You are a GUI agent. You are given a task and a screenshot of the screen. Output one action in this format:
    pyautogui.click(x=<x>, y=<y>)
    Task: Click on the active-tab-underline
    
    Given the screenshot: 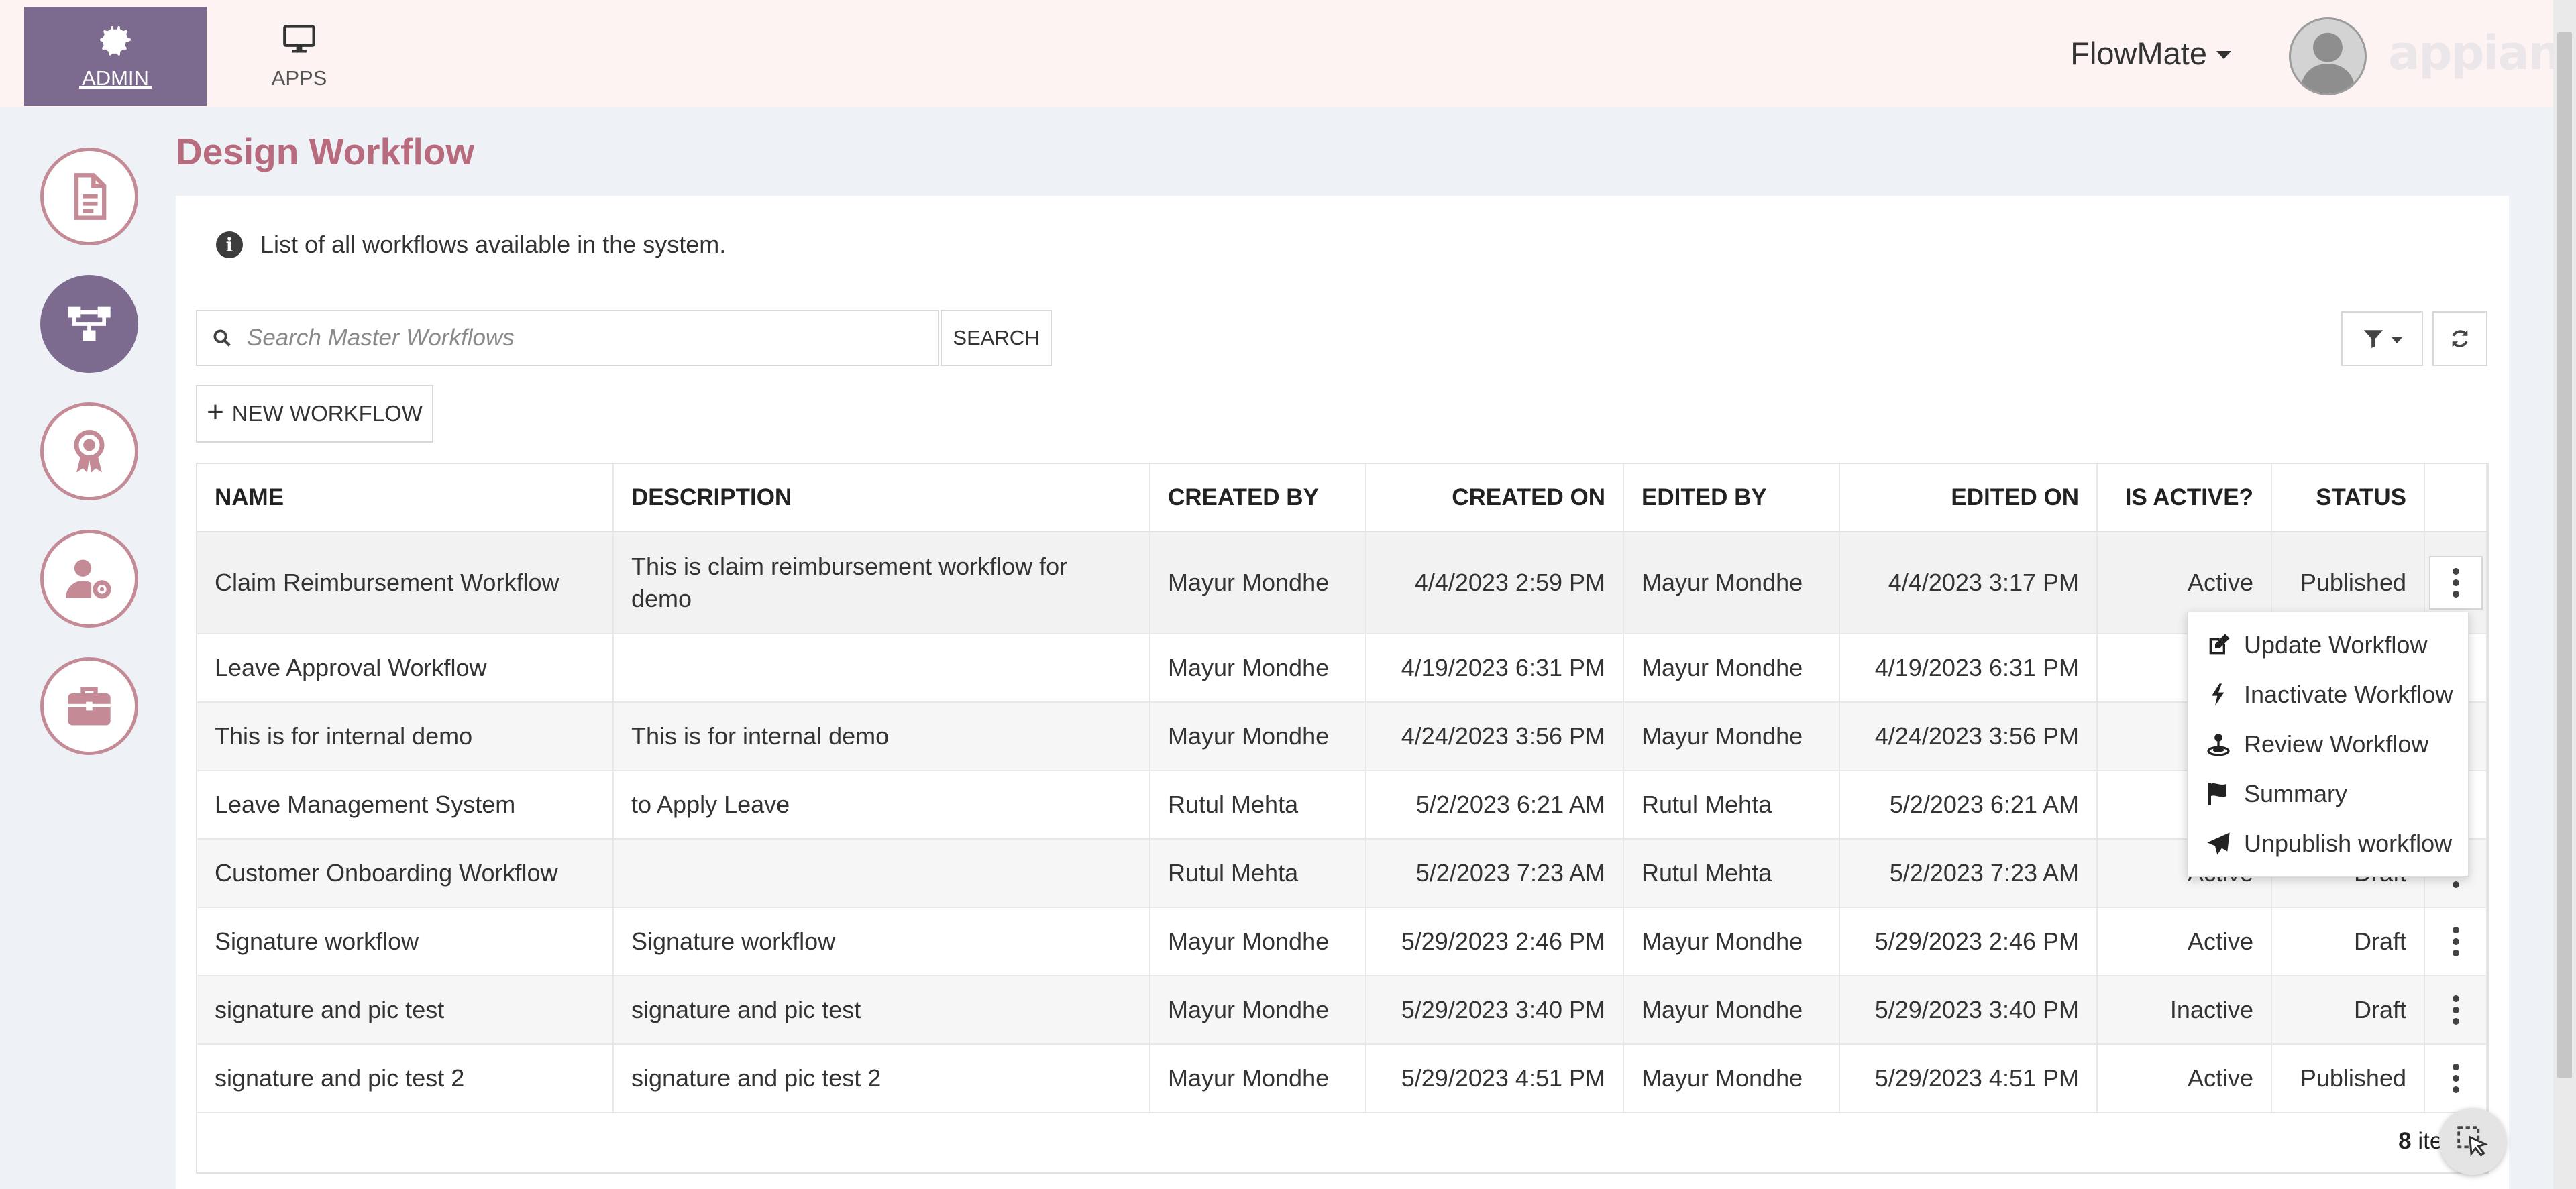 What is the action you would take?
    pyautogui.click(x=115, y=87)
    